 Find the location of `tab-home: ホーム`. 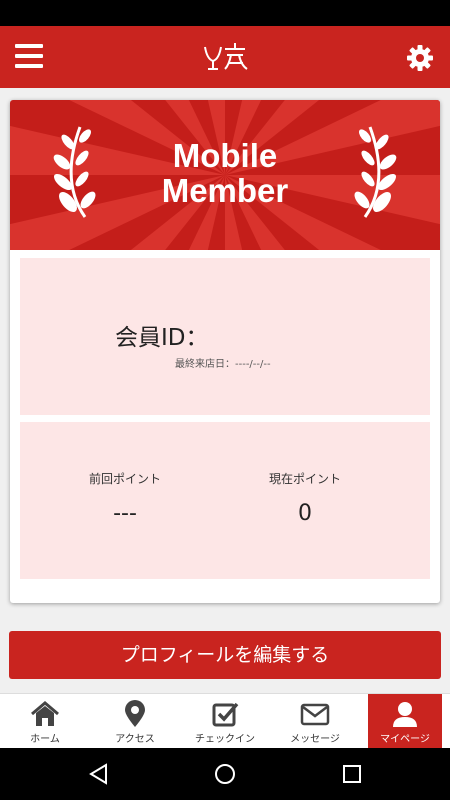

tab-home: ホーム is located at coordinates (45, 721).